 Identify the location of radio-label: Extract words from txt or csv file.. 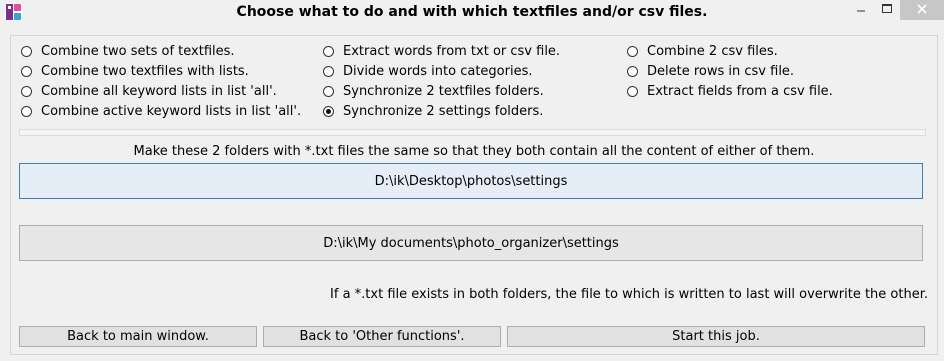
(452, 51).